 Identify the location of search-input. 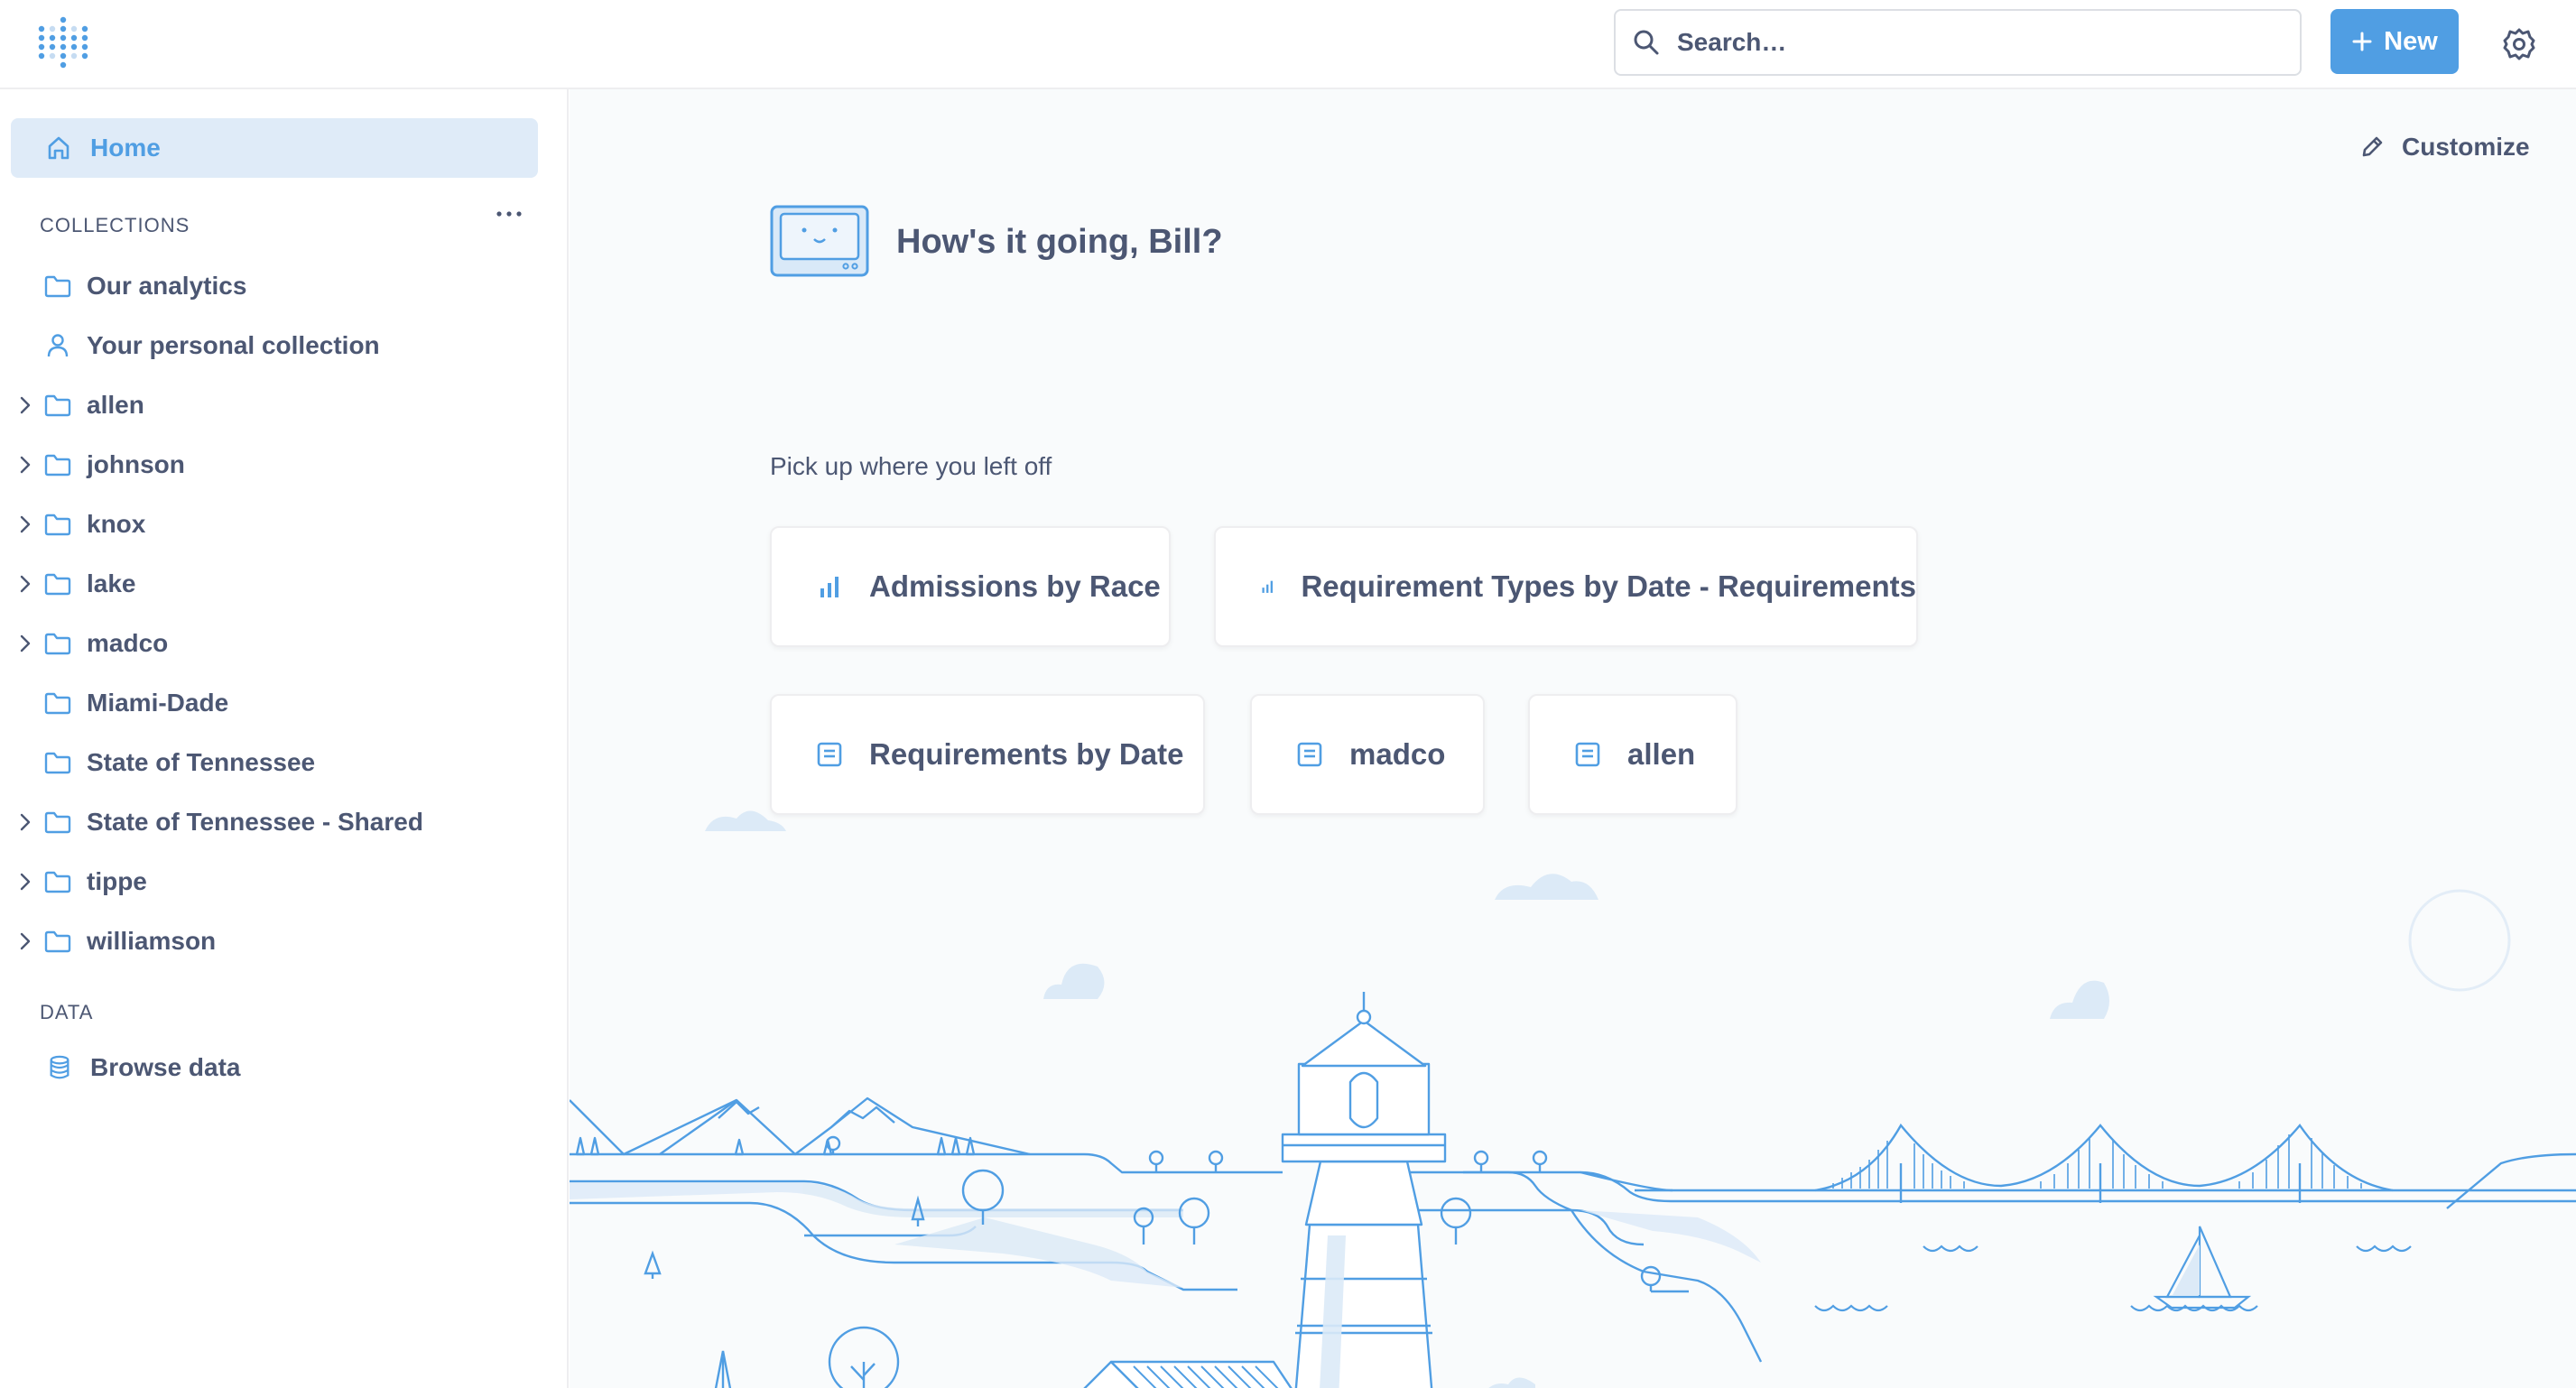
(1975, 42).